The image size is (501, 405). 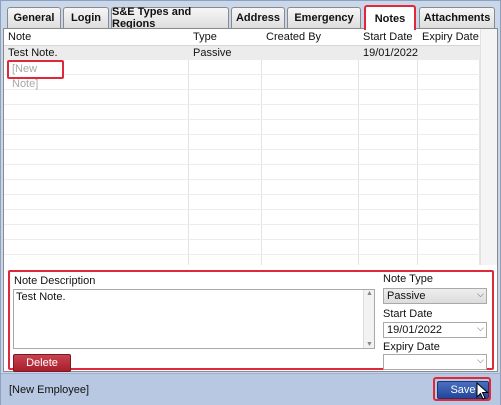 I want to click on tab-general: General, so click(x=34, y=17).